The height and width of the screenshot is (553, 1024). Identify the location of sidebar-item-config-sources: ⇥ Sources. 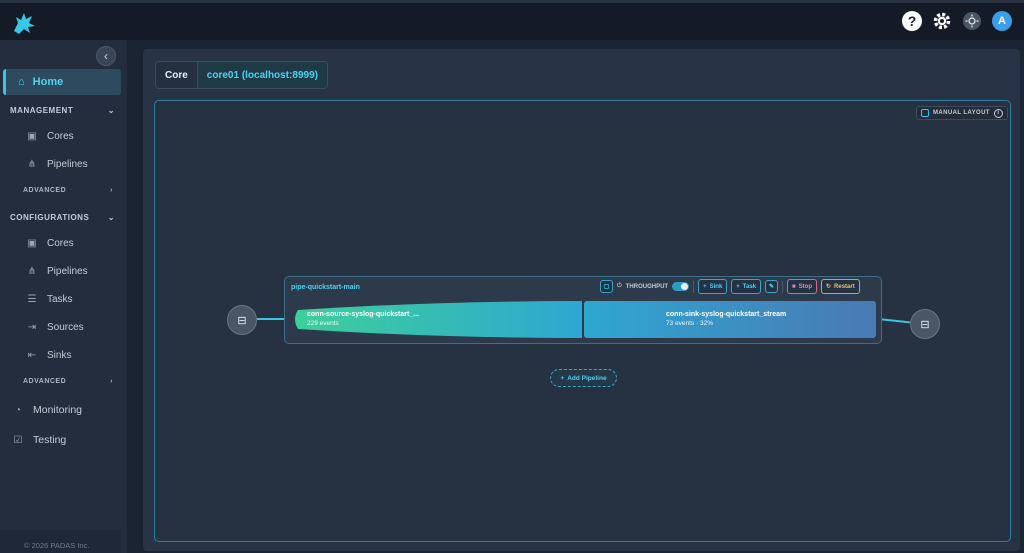
(55, 327).